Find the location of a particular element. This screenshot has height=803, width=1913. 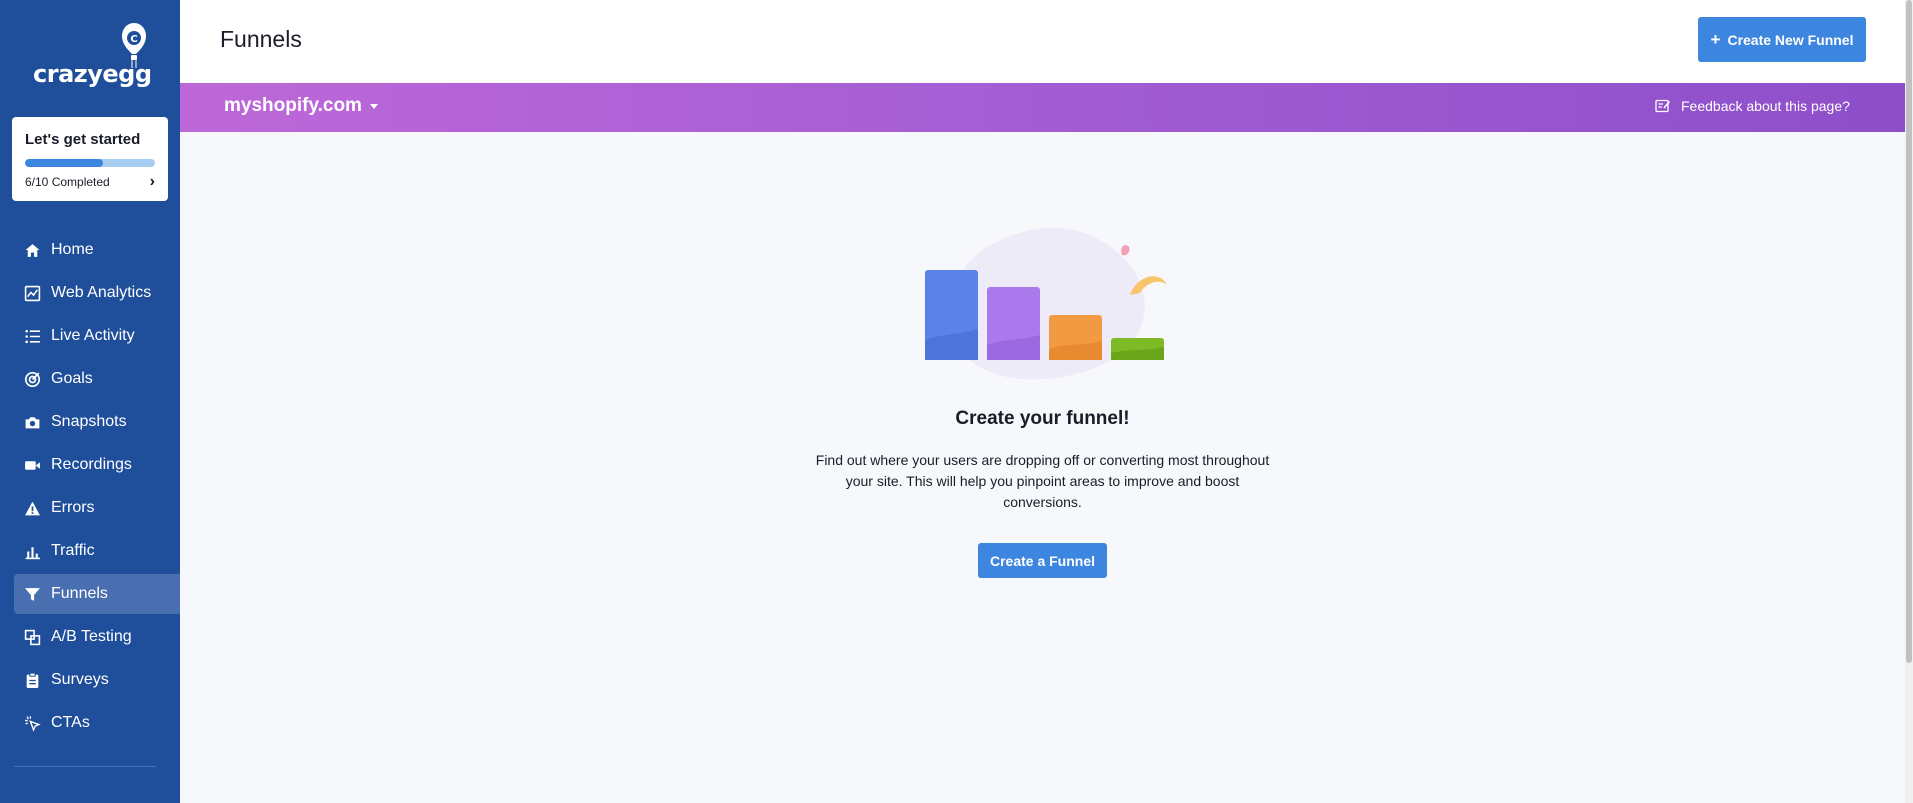

sidebar-item-label: Traffic is located at coordinates (73, 550).